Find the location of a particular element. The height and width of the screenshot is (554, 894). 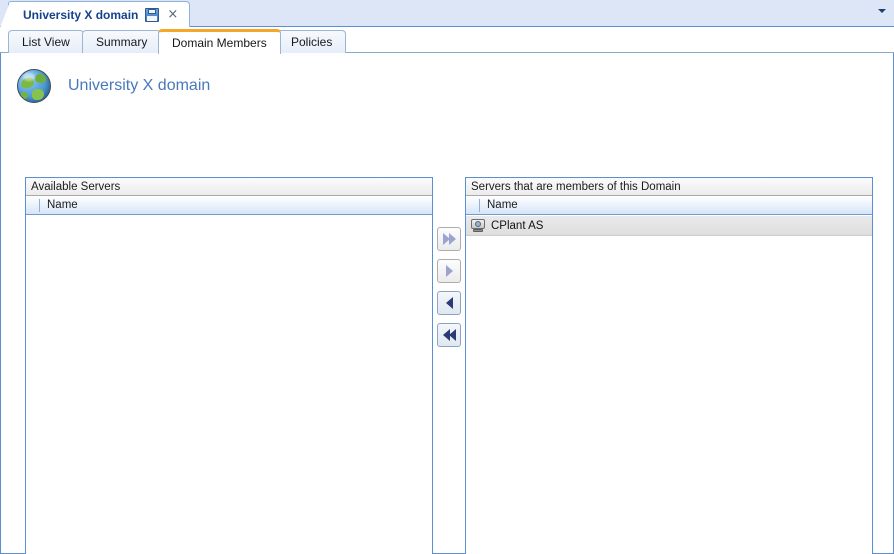

table-row: CPlant AS is located at coordinates (669, 226).